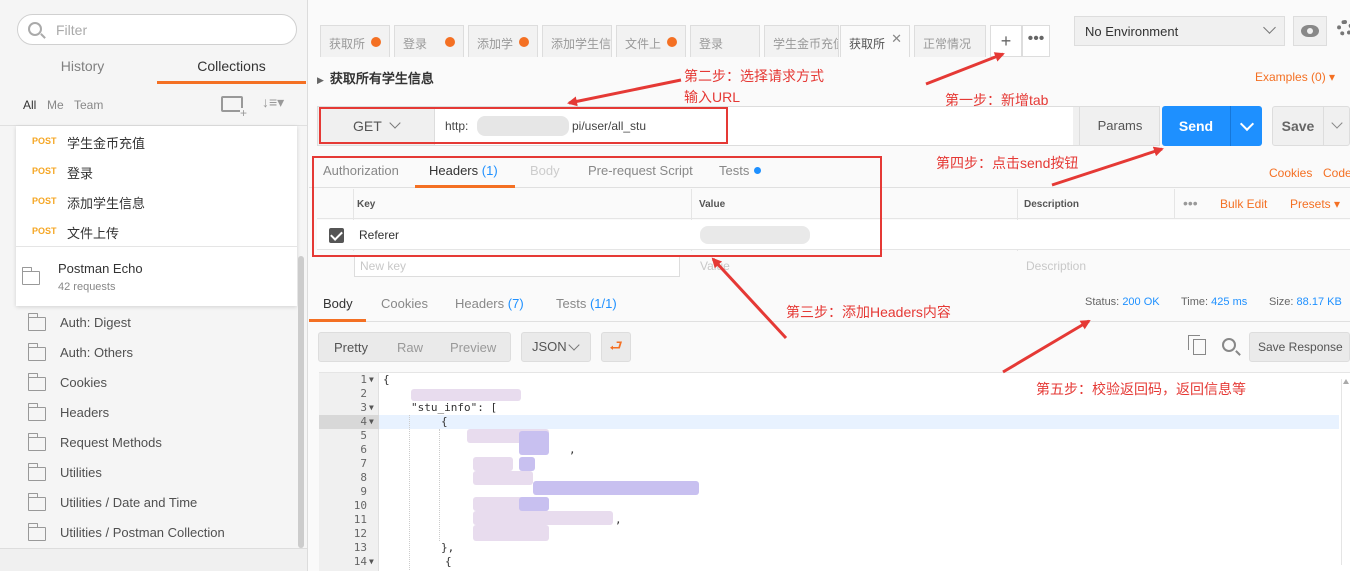 The width and height of the screenshot is (1350, 571). I want to click on size-meta: Size: 88.17 KB, so click(1305, 302).